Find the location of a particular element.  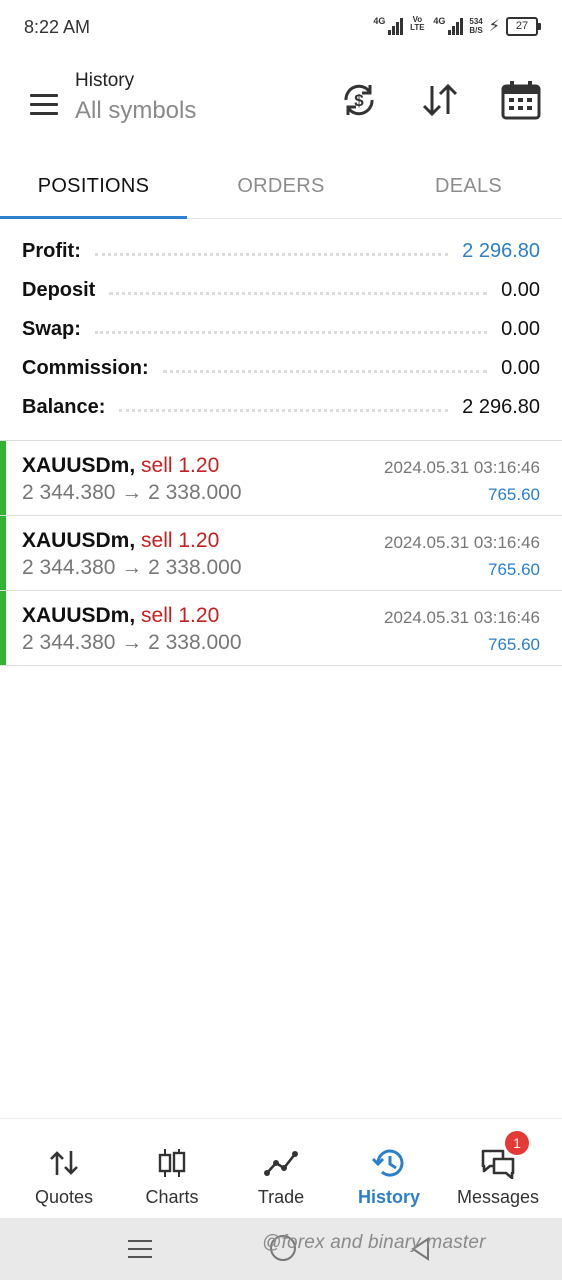

title-block: History All symbols is located at coordinates (135, 97).